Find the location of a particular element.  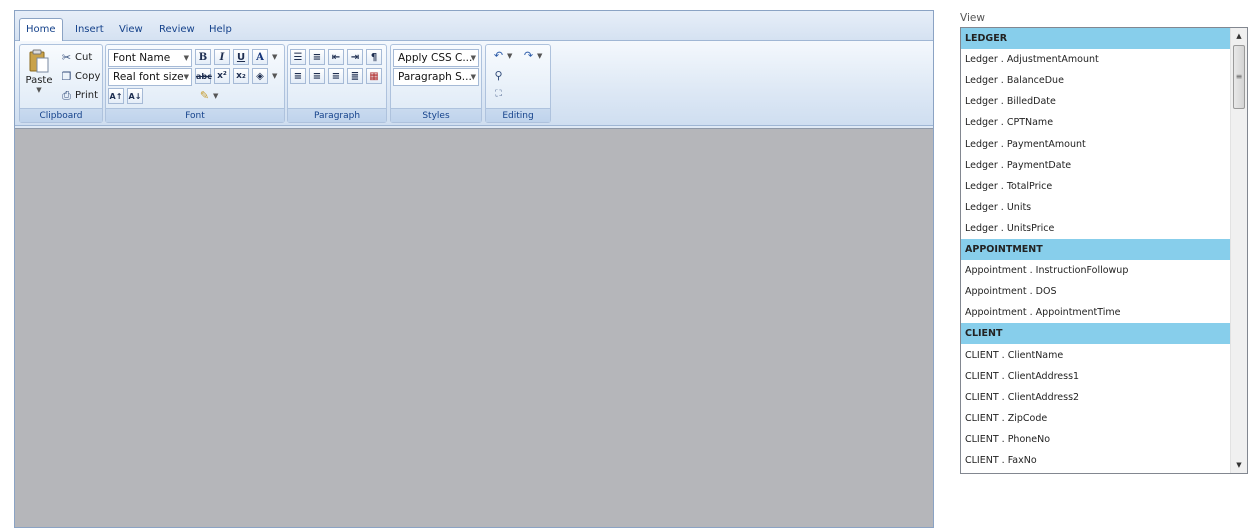

paste-button: Paste ▼ is located at coordinates (39, 71).